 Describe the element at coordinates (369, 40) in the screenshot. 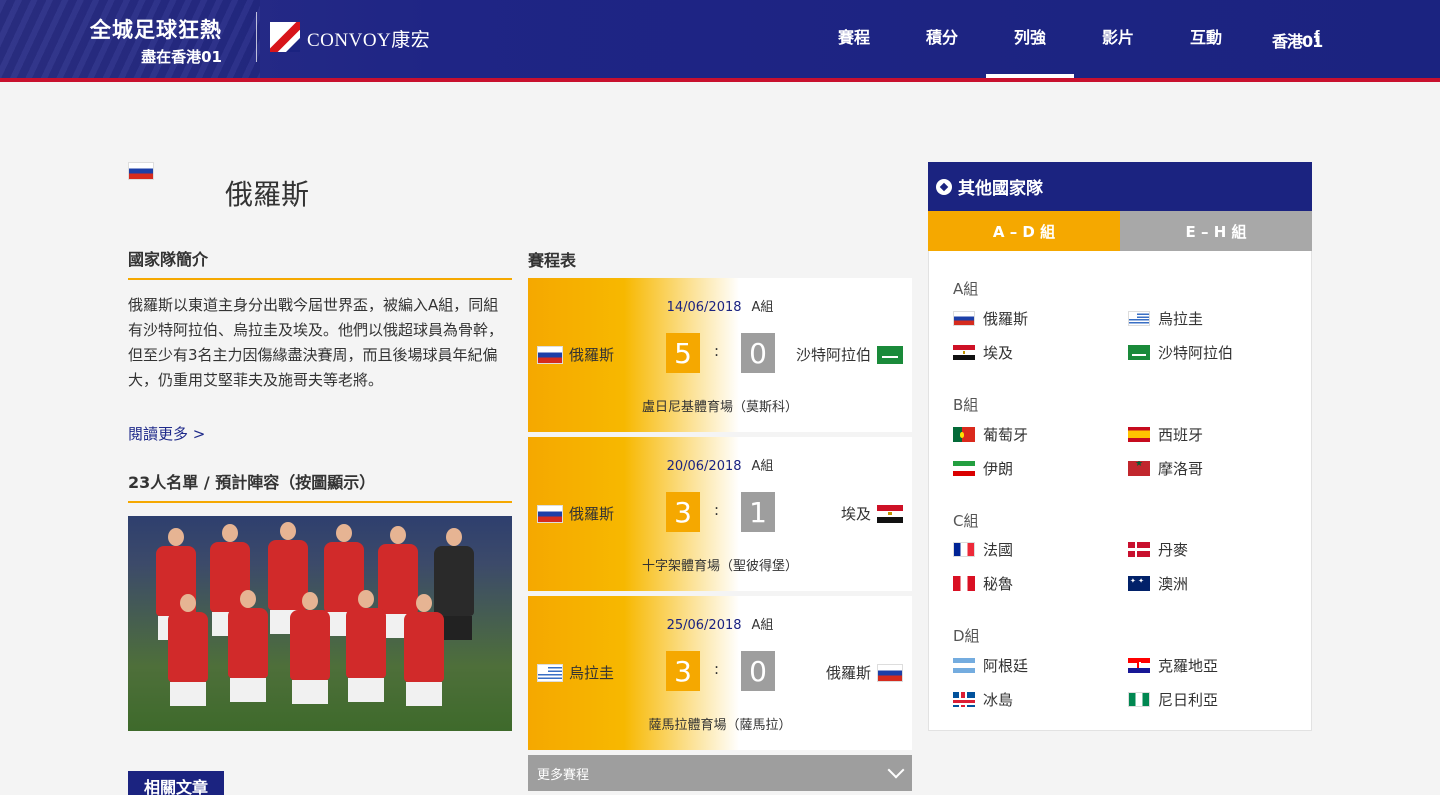

I see `sponsor-name: CONVOY康宏` at that location.